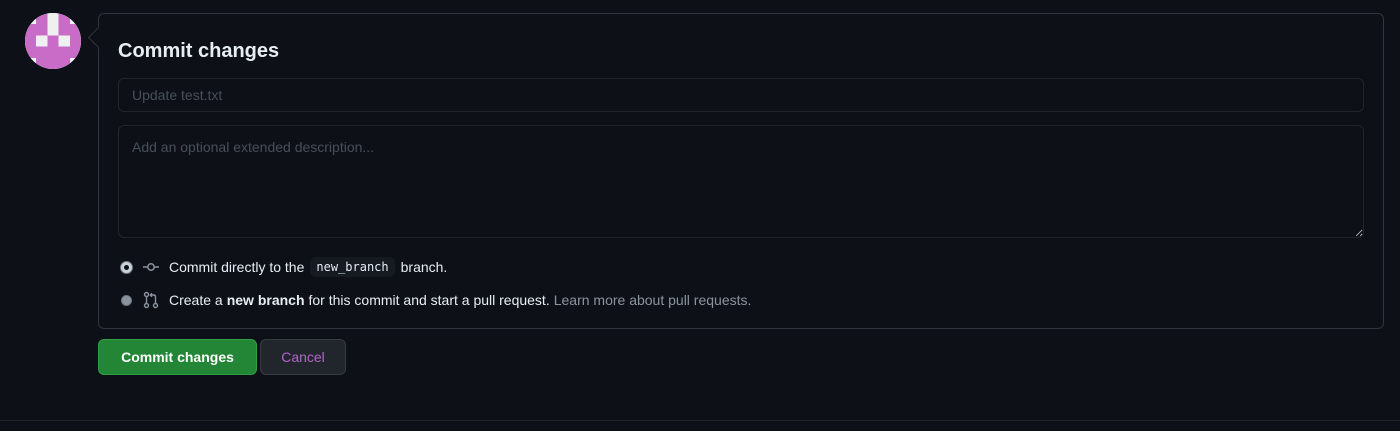 This screenshot has height=431, width=1400. What do you see at coordinates (151, 267) in the screenshot?
I see `git-commit-icon` at bounding box center [151, 267].